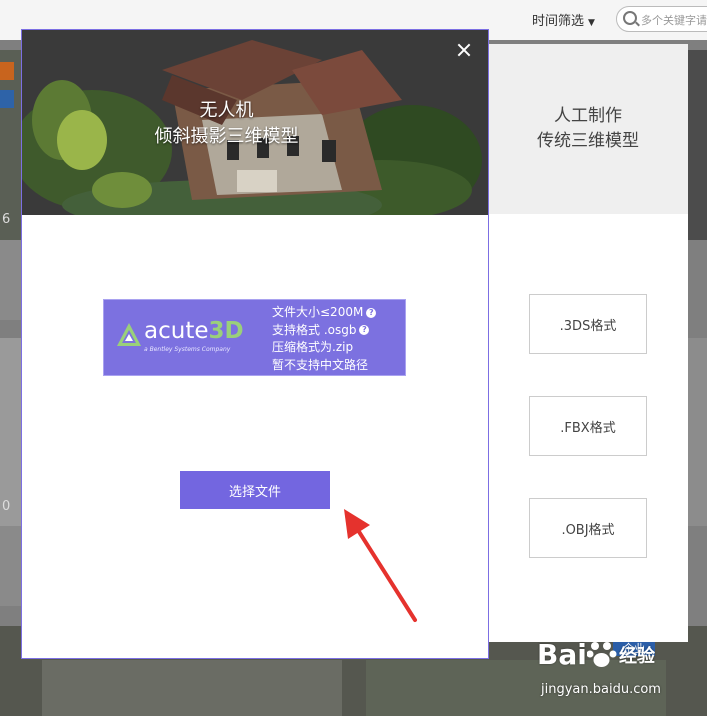 The width and height of the screenshot is (707, 716). What do you see at coordinates (6, 219) in the screenshot?
I see `bg-count: 6` at bounding box center [6, 219].